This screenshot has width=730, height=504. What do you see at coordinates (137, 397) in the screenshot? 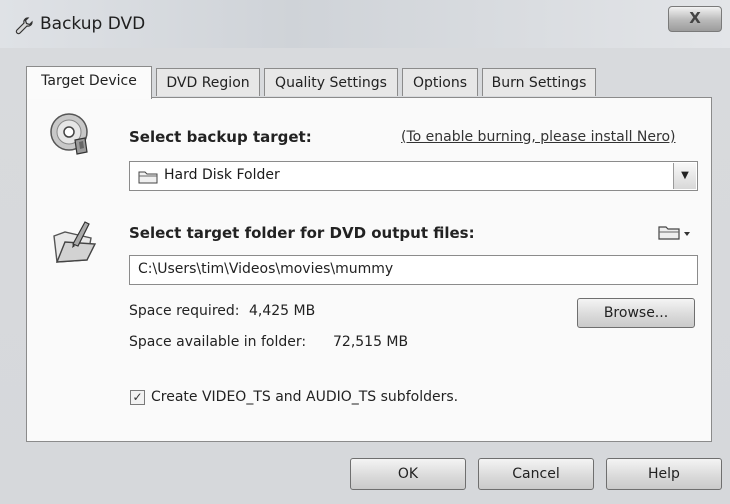
I see `create-subfolders-checkbox: ✓` at bounding box center [137, 397].